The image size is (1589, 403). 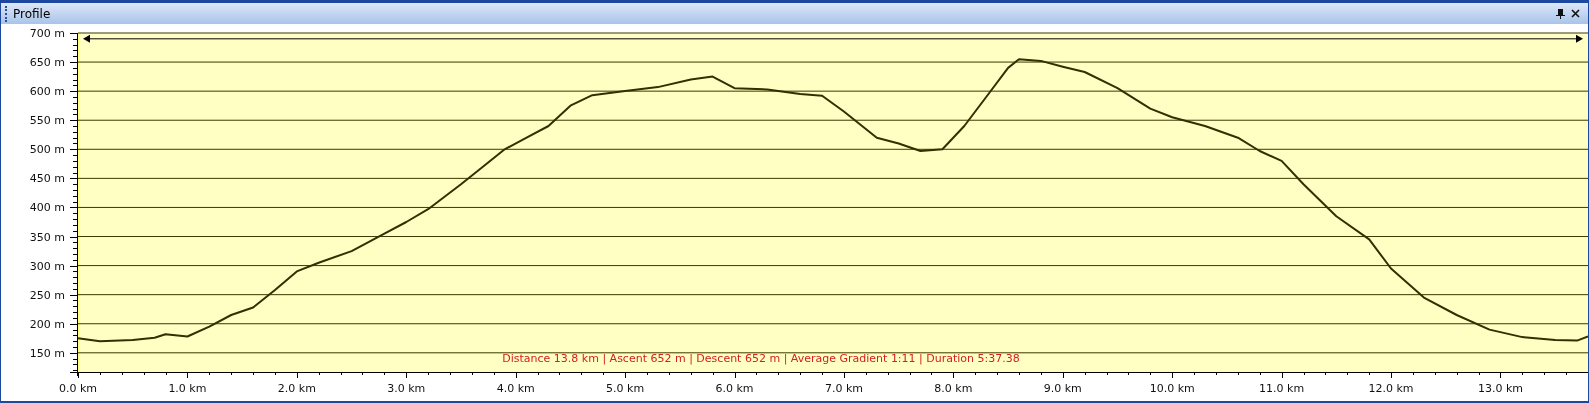 I want to click on x-tick-label: 5.0 km, so click(x=625, y=388).